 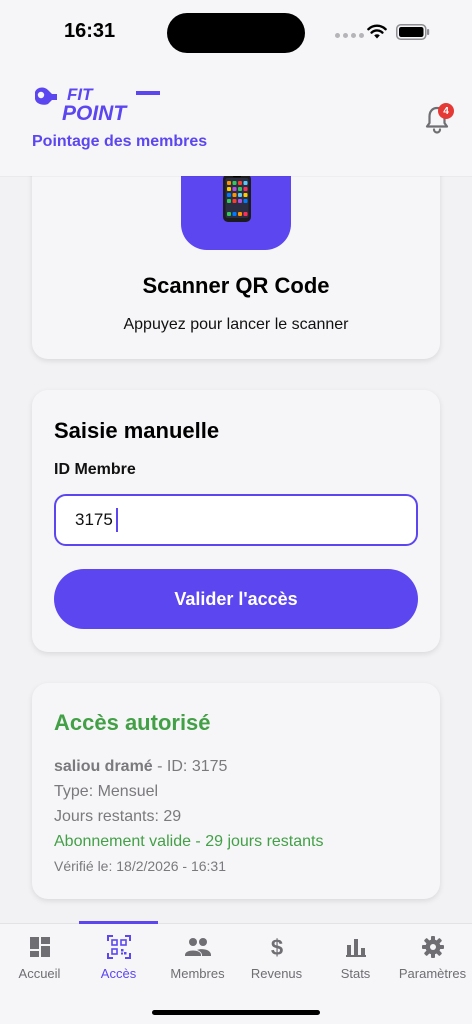 What do you see at coordinates (197, 973) in the screenshot?
I see `tab-label: Membres` at bounding box center [197, 973].